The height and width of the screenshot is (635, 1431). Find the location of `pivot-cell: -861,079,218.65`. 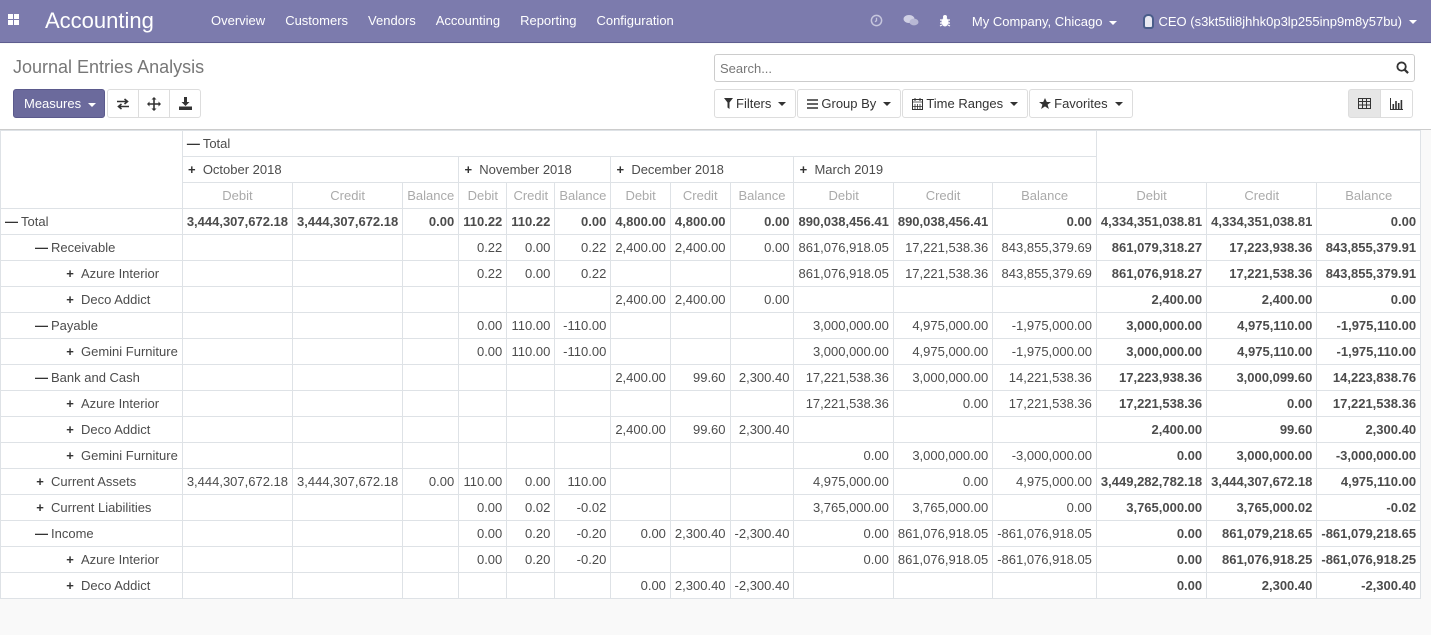

pivot-cell: -861,079,218.65 is located at coordinates (1369, 533).